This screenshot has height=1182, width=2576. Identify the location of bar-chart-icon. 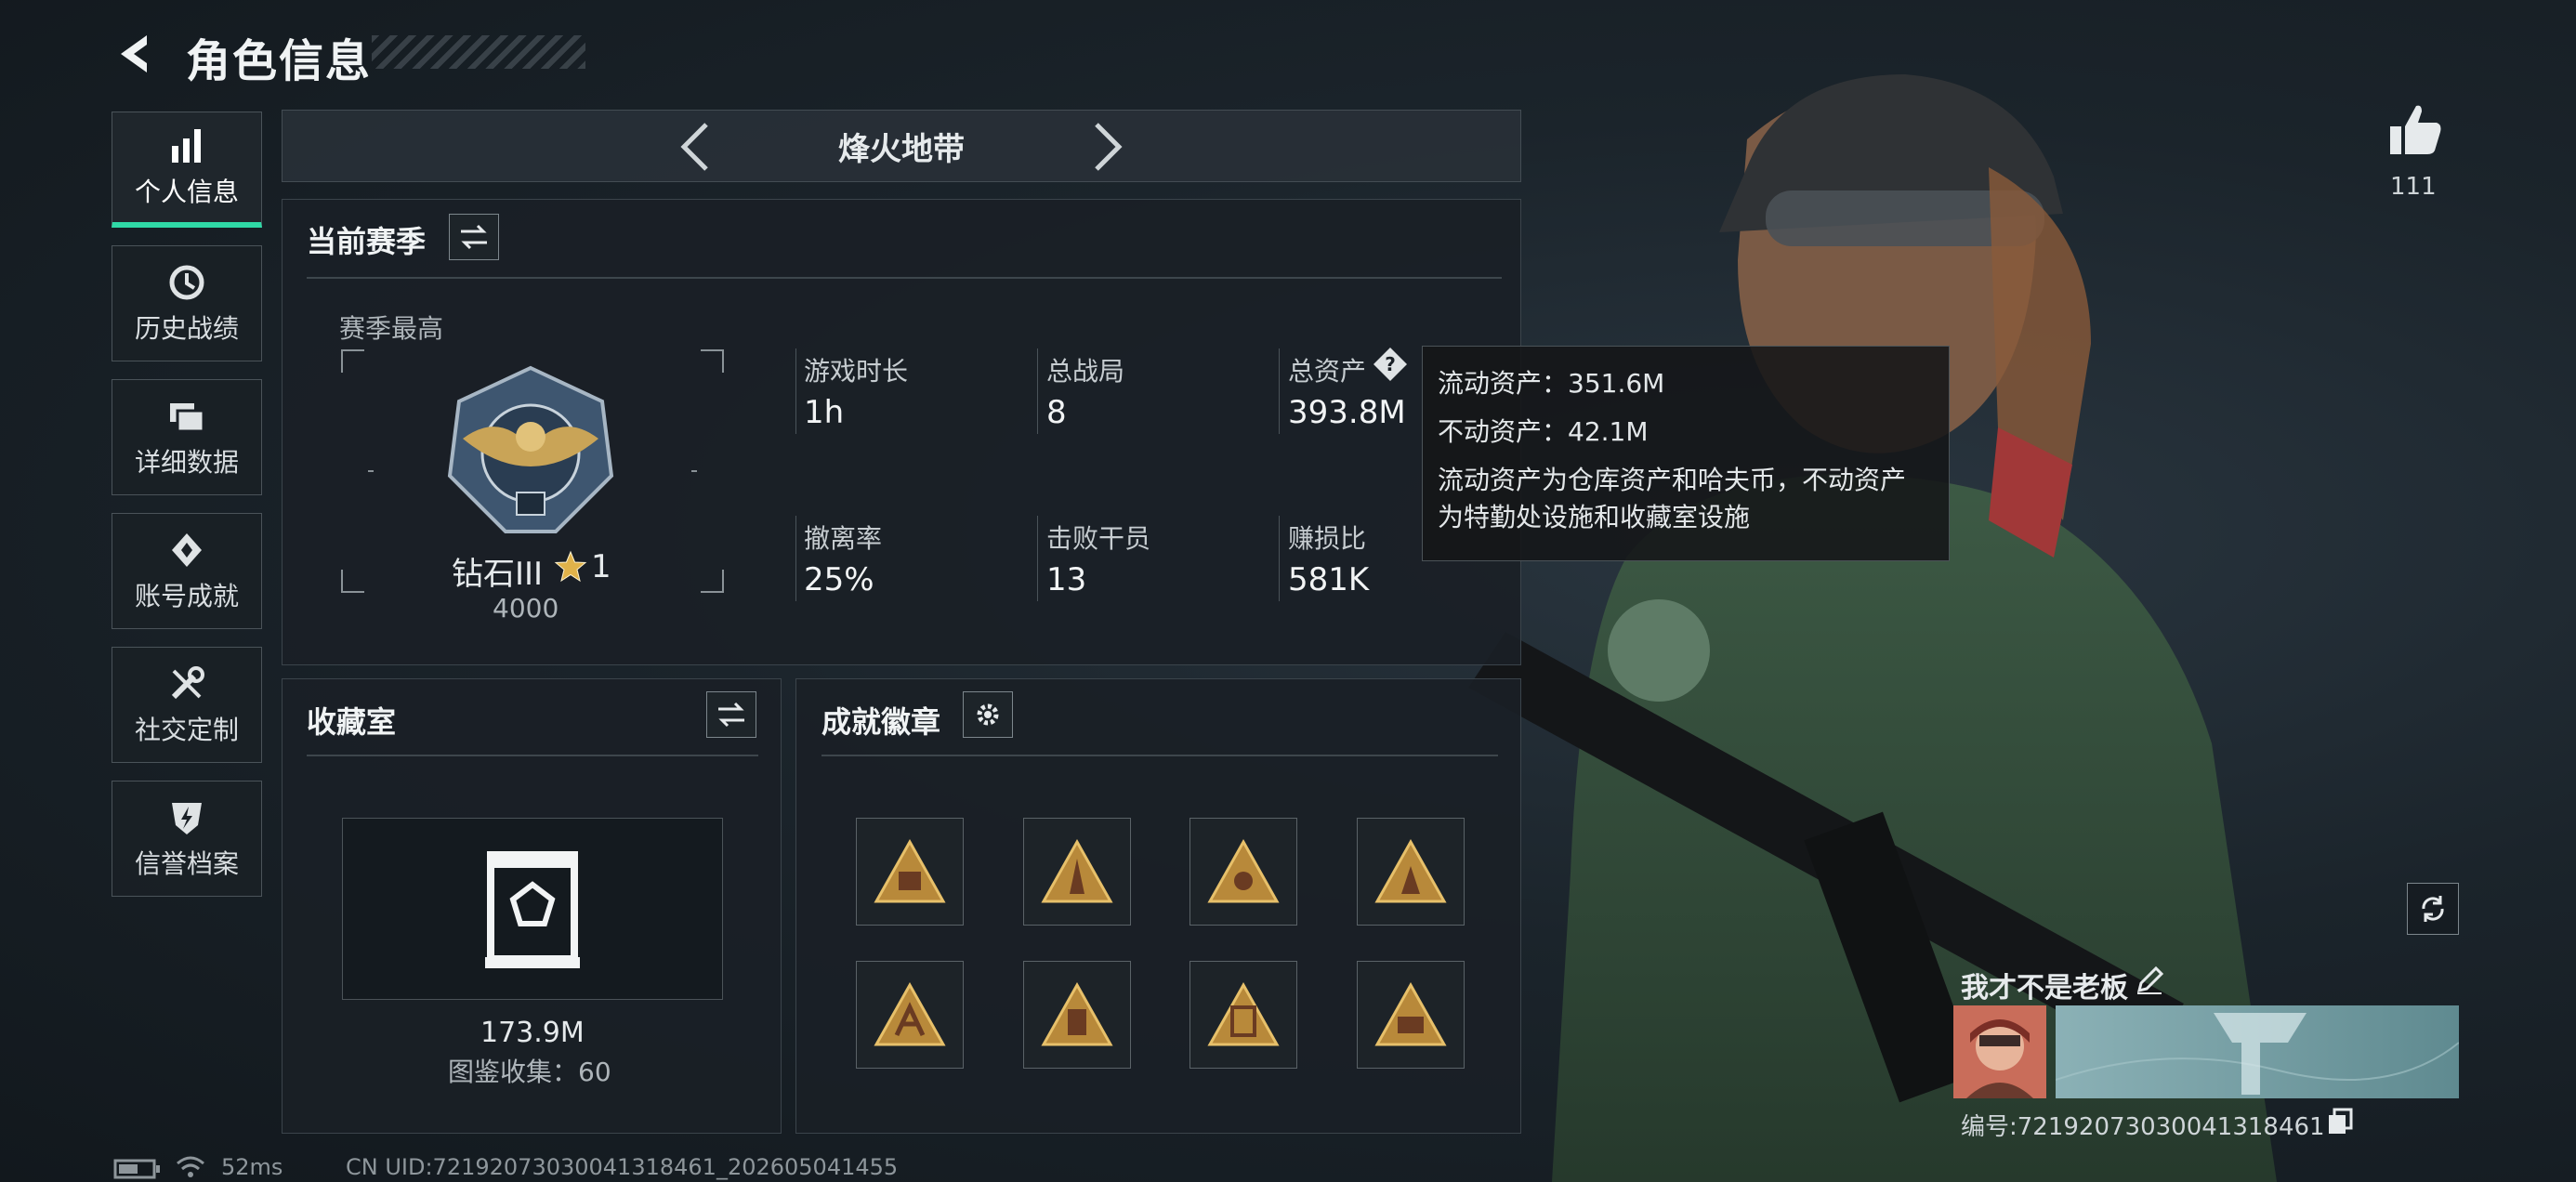
(186, 146).